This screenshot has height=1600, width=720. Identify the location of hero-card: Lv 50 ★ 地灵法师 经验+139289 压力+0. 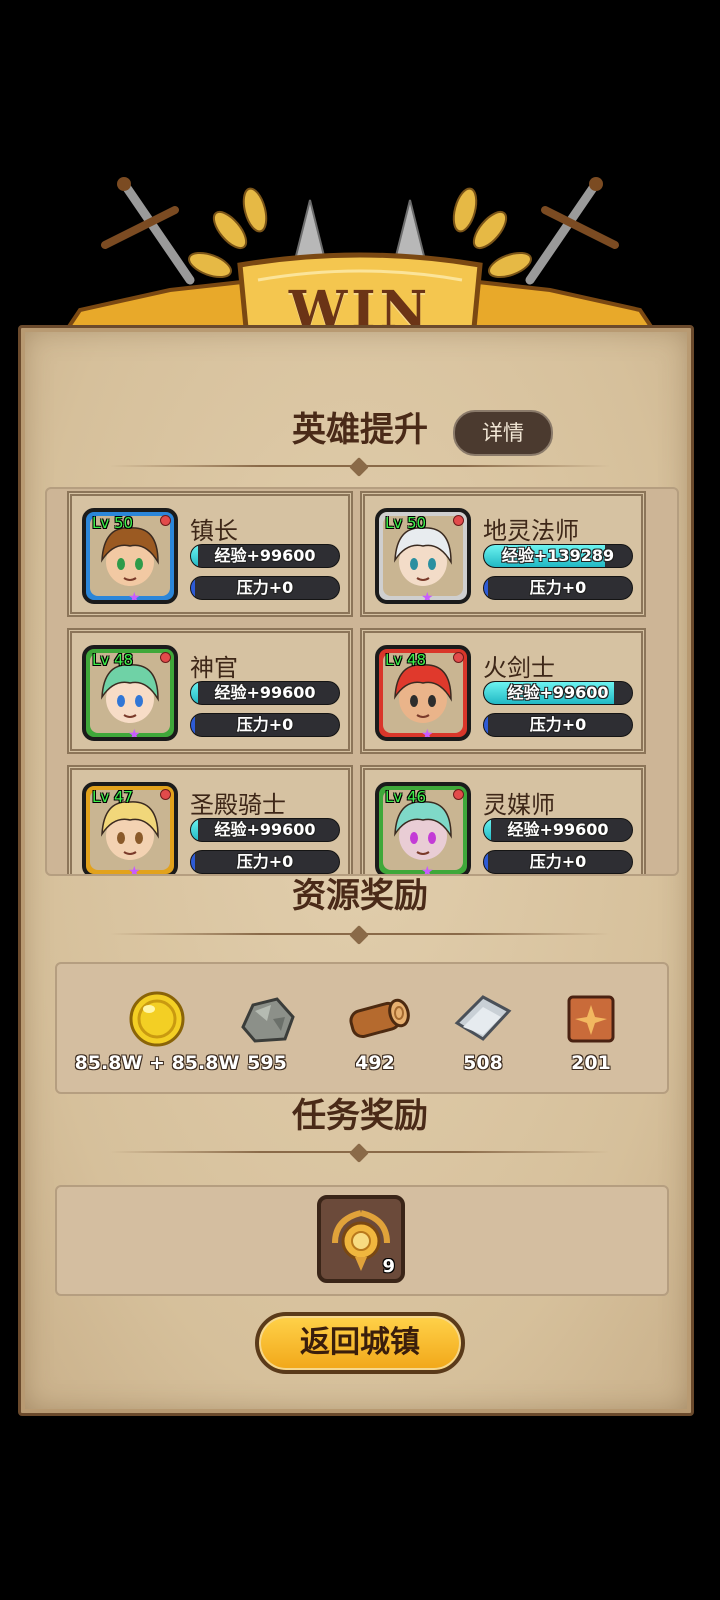
(503, 554).